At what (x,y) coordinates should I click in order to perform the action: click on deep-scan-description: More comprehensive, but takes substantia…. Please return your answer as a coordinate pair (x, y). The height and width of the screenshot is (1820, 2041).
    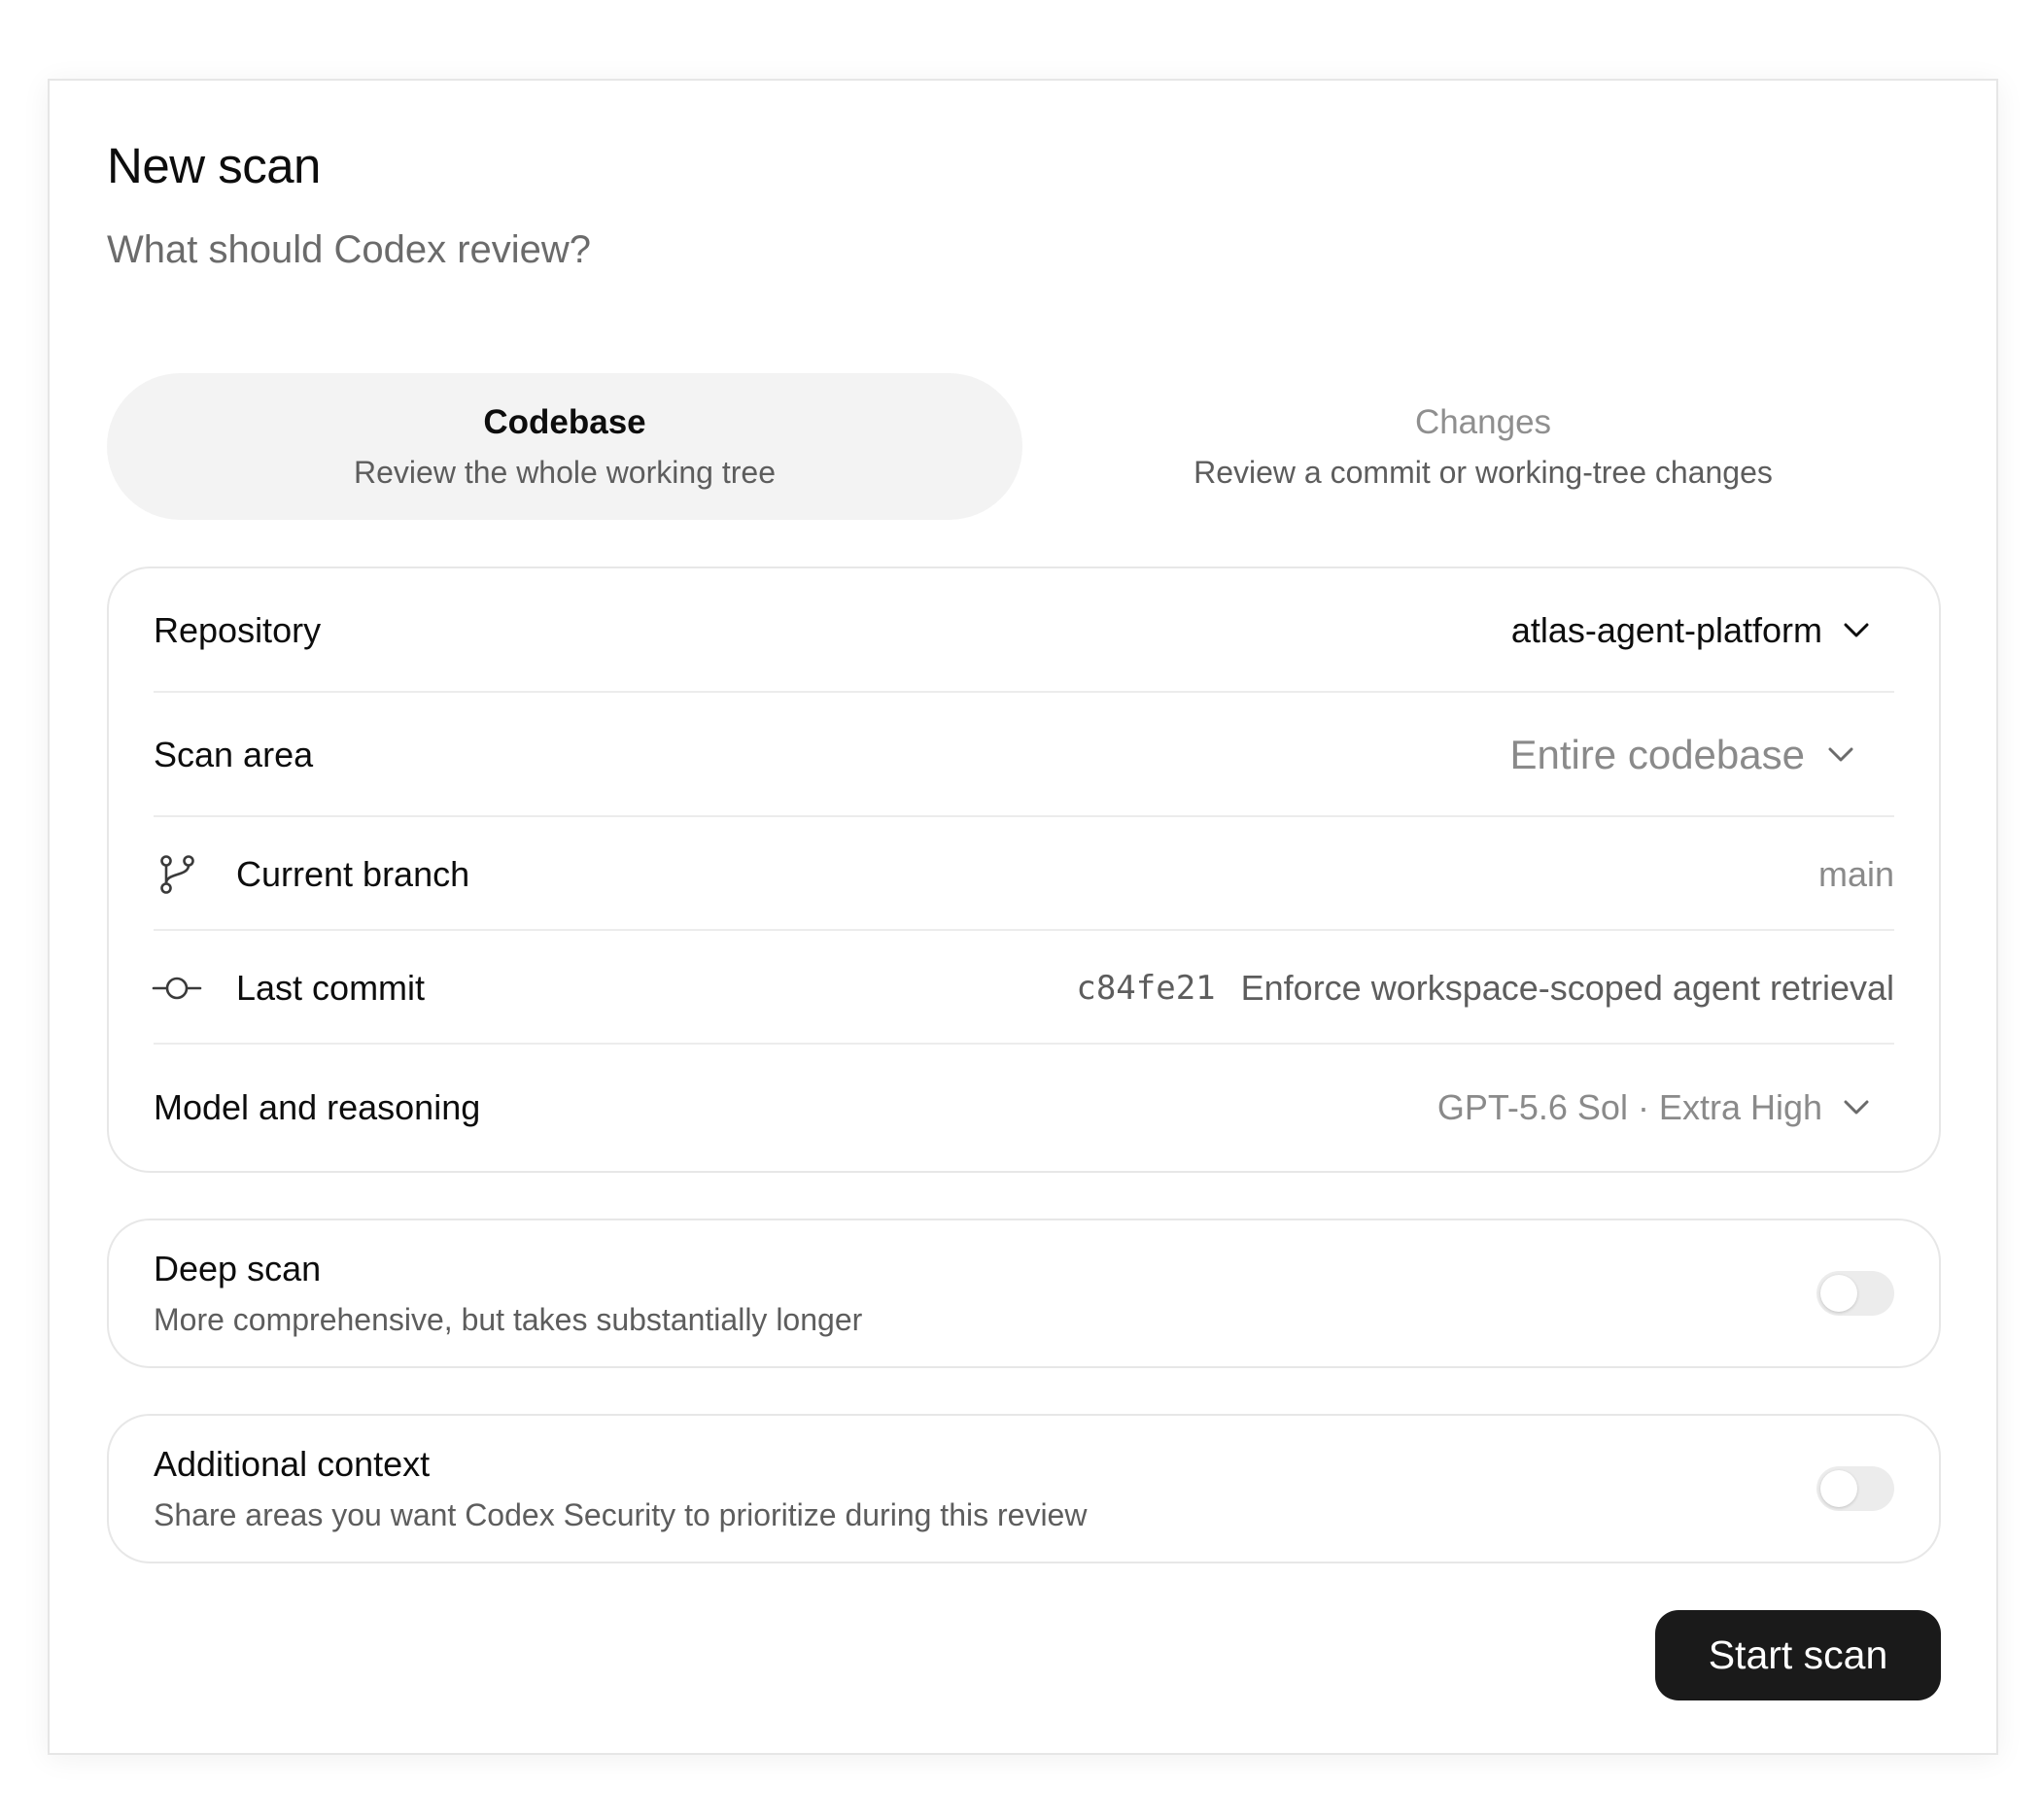
    Looking at the image, I should click on (509, 1319).